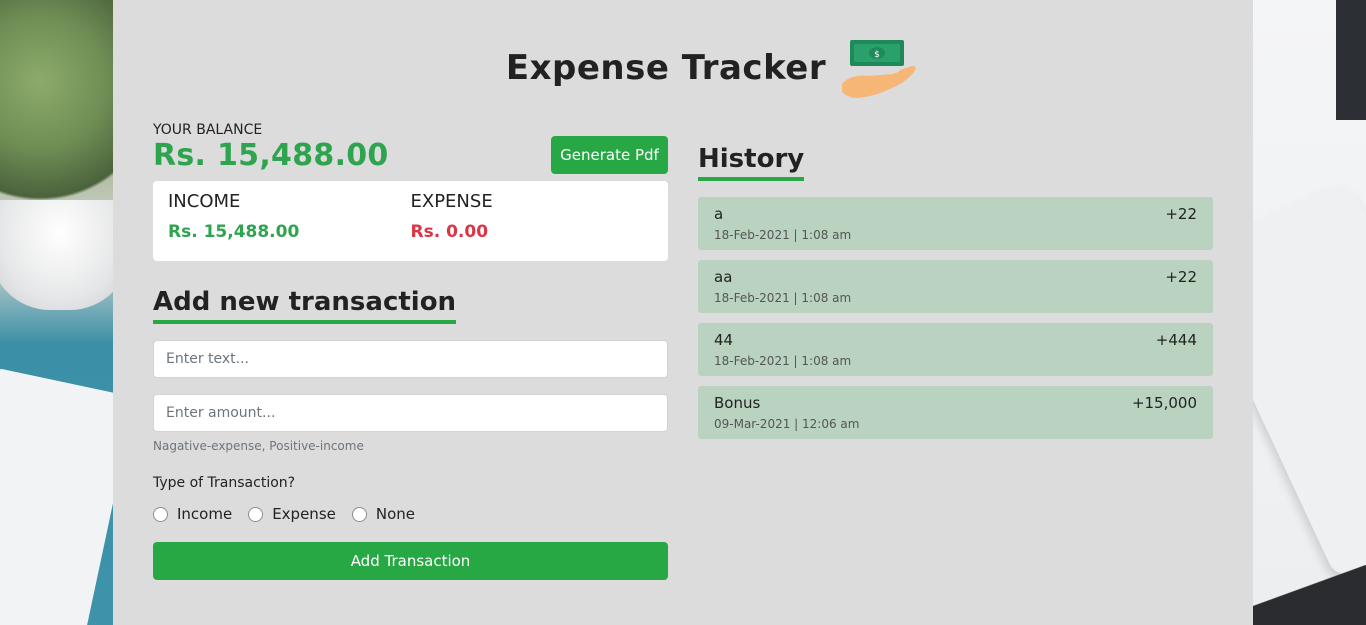 This screenshot has width=1366, height=625. Describe the element at coordinates (737, 403) in the screenshot. I see `history-item-text: Bonus` at that location.